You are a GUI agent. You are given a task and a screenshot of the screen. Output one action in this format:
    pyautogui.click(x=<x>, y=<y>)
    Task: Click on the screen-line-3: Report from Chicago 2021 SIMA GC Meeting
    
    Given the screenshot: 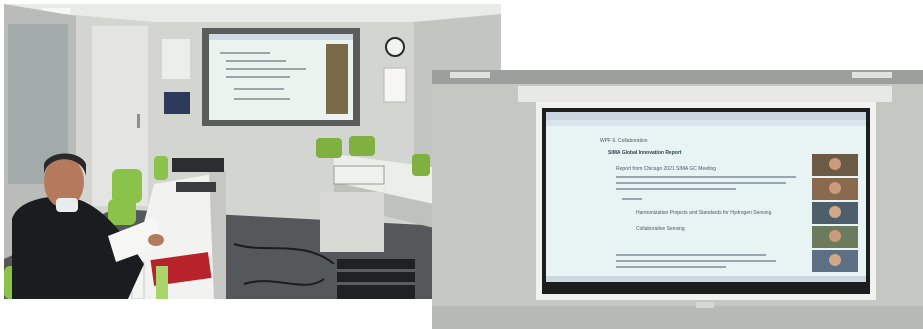 What is the action you would take?
    pyautogui.click(x=666, y=169)
    